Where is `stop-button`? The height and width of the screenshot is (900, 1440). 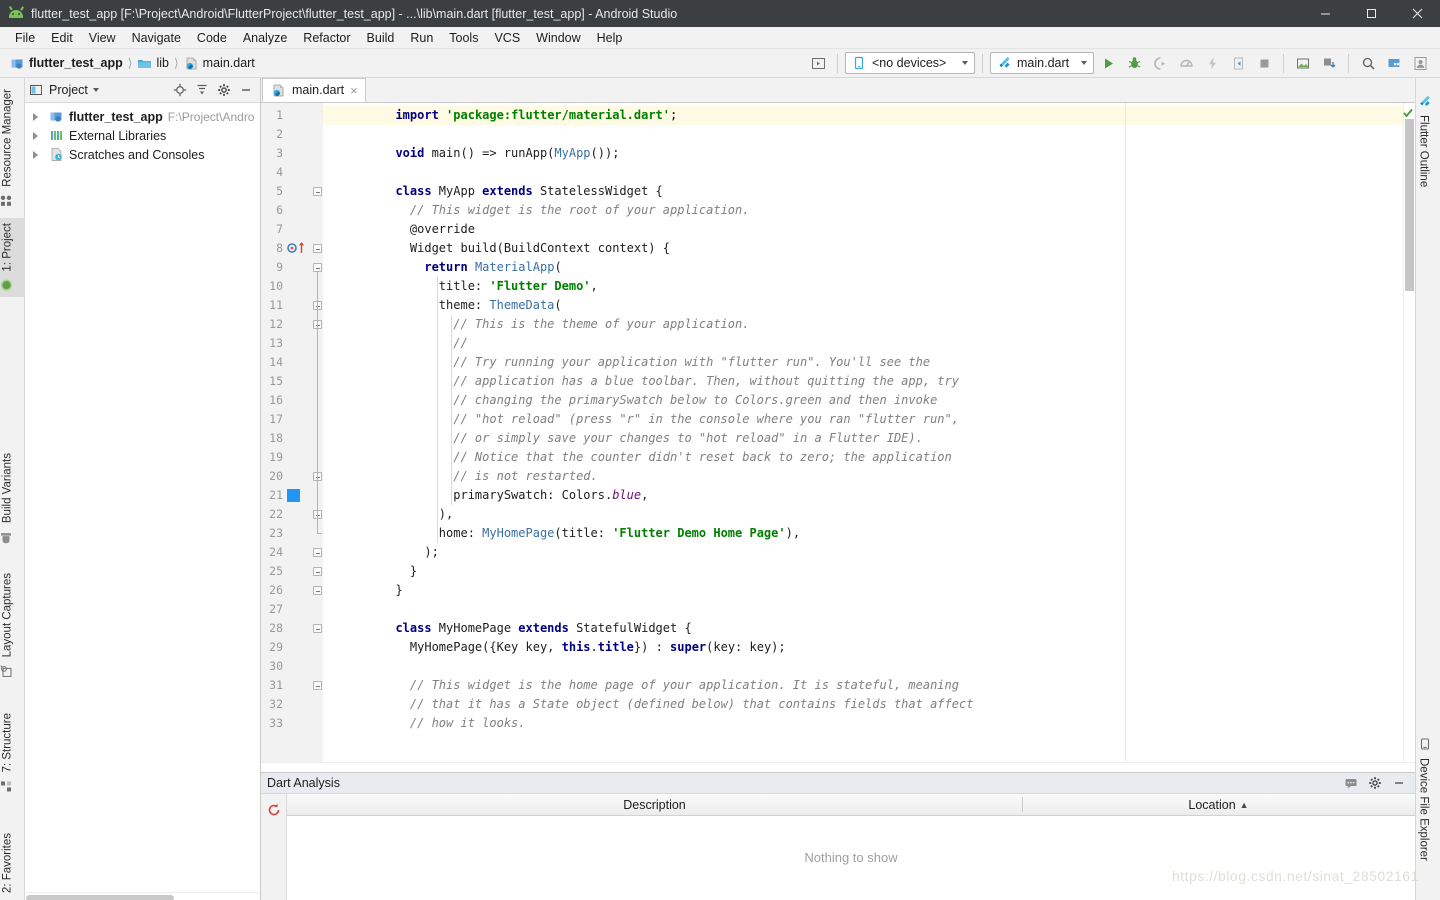
stop-button is located at coordinates (1264, 63).